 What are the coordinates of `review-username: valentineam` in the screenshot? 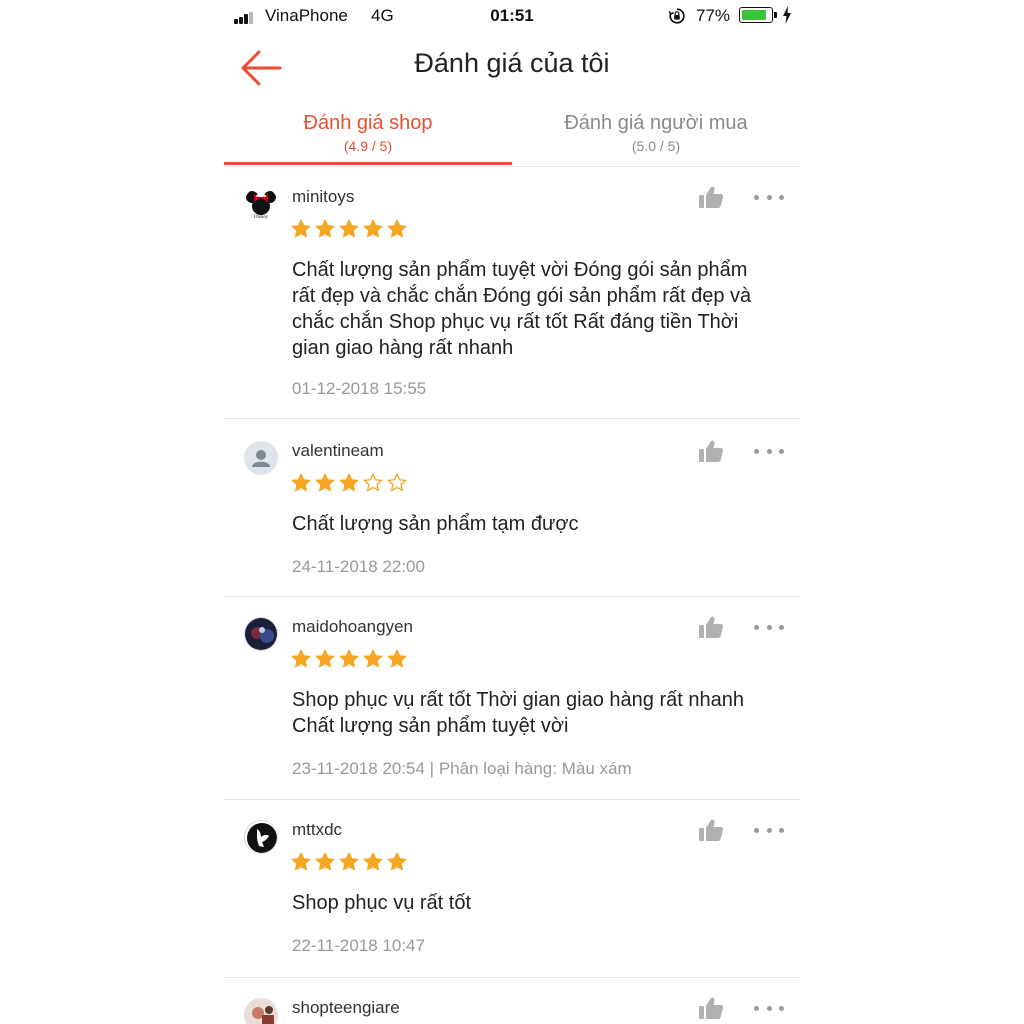 It's located at (338, 451).